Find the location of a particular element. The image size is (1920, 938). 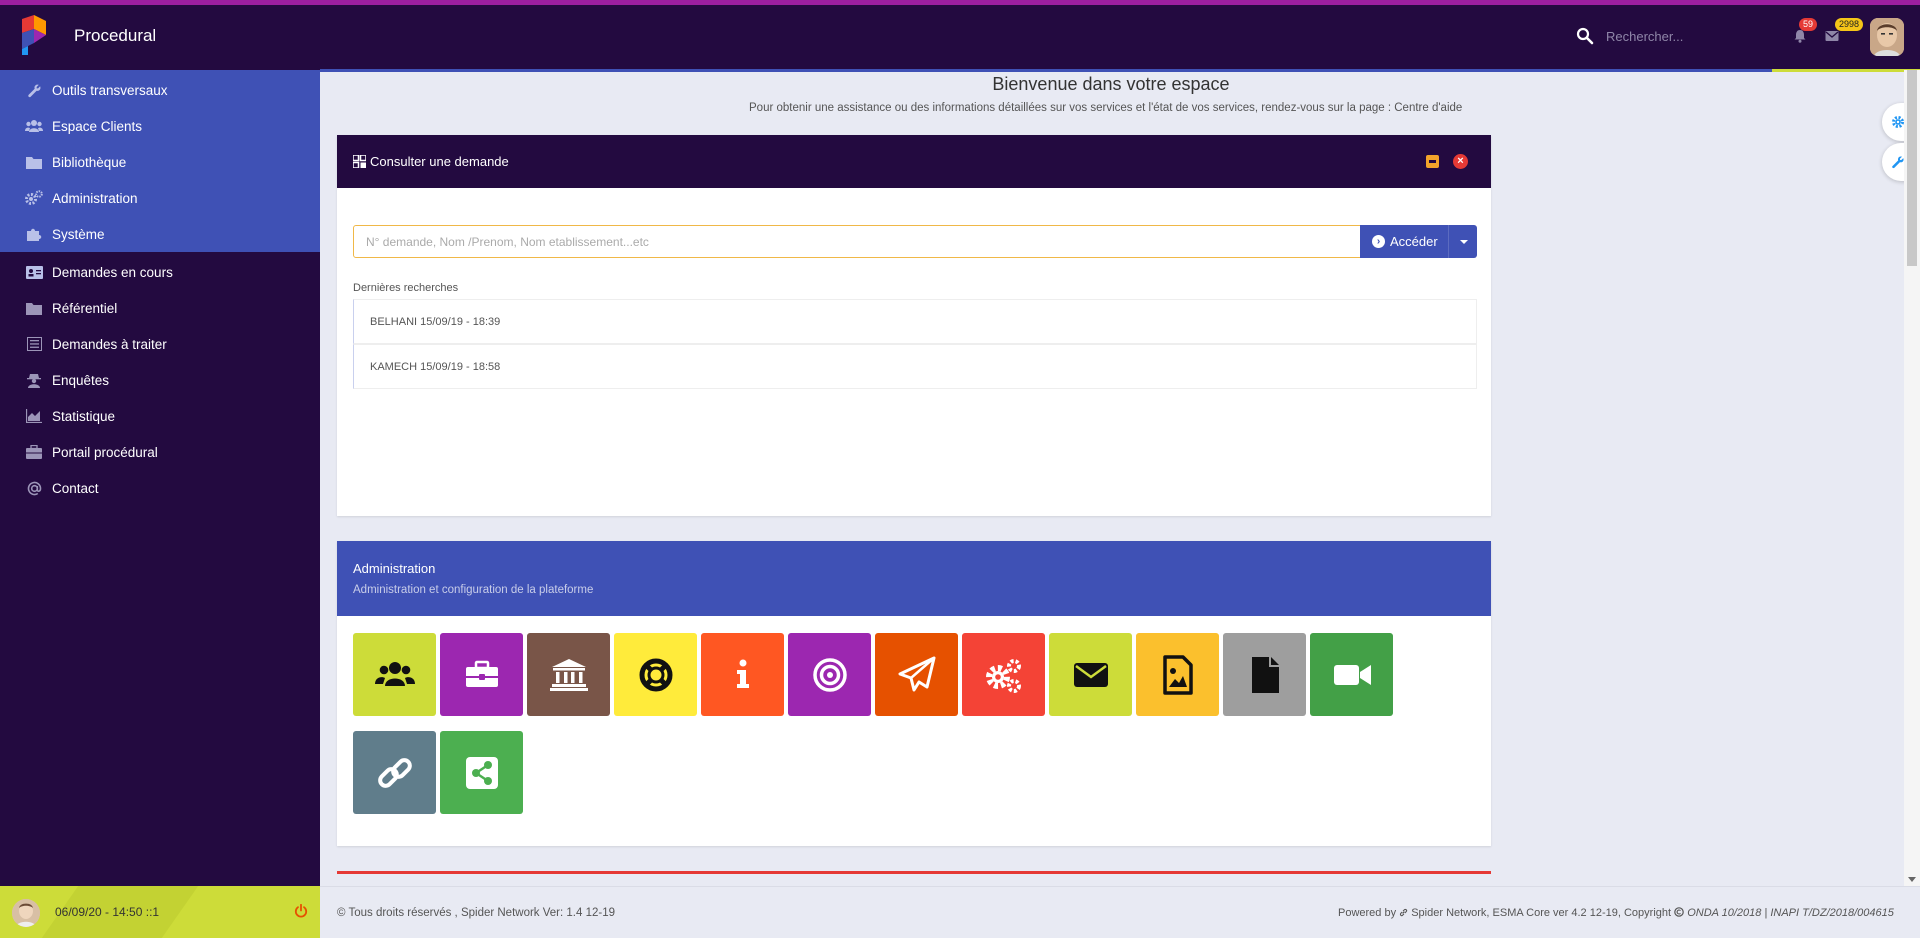

sidebar-item-label: Outils transversaux is located at coordinates (110, 90).